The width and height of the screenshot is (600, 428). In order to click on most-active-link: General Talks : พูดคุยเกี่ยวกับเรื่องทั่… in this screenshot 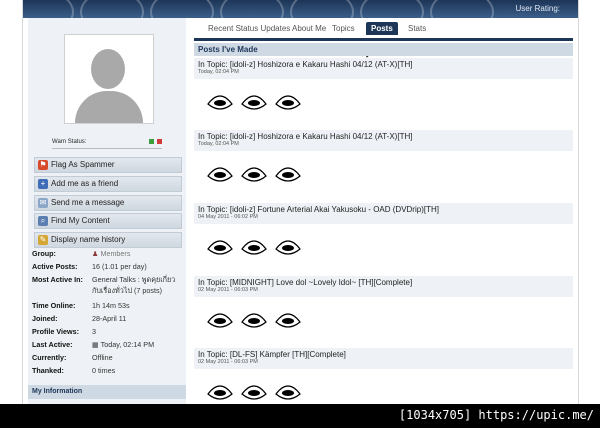, I will do `click(138, 286)`.